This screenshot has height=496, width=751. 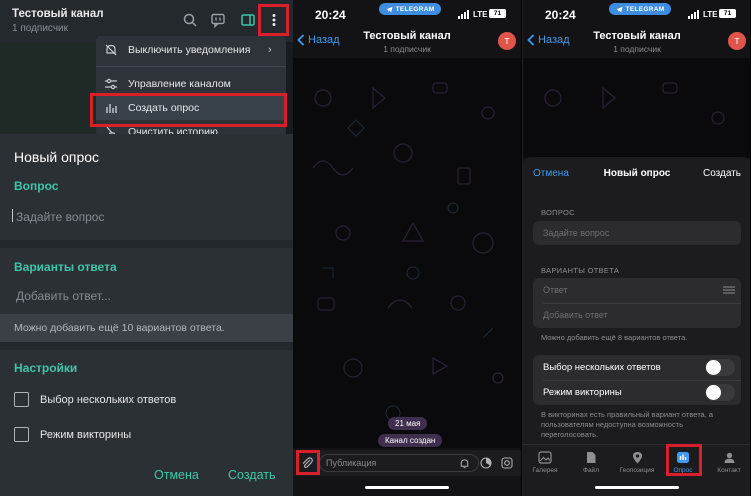 I want to click on tab-gallery: Галерея, so click(x=545, y=462).